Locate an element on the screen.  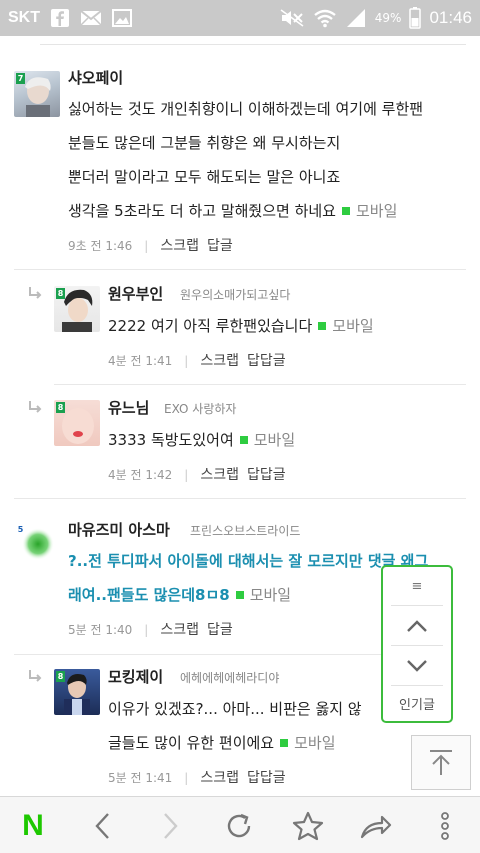
menu-button: ≡ is located at coordinates (417, 586).